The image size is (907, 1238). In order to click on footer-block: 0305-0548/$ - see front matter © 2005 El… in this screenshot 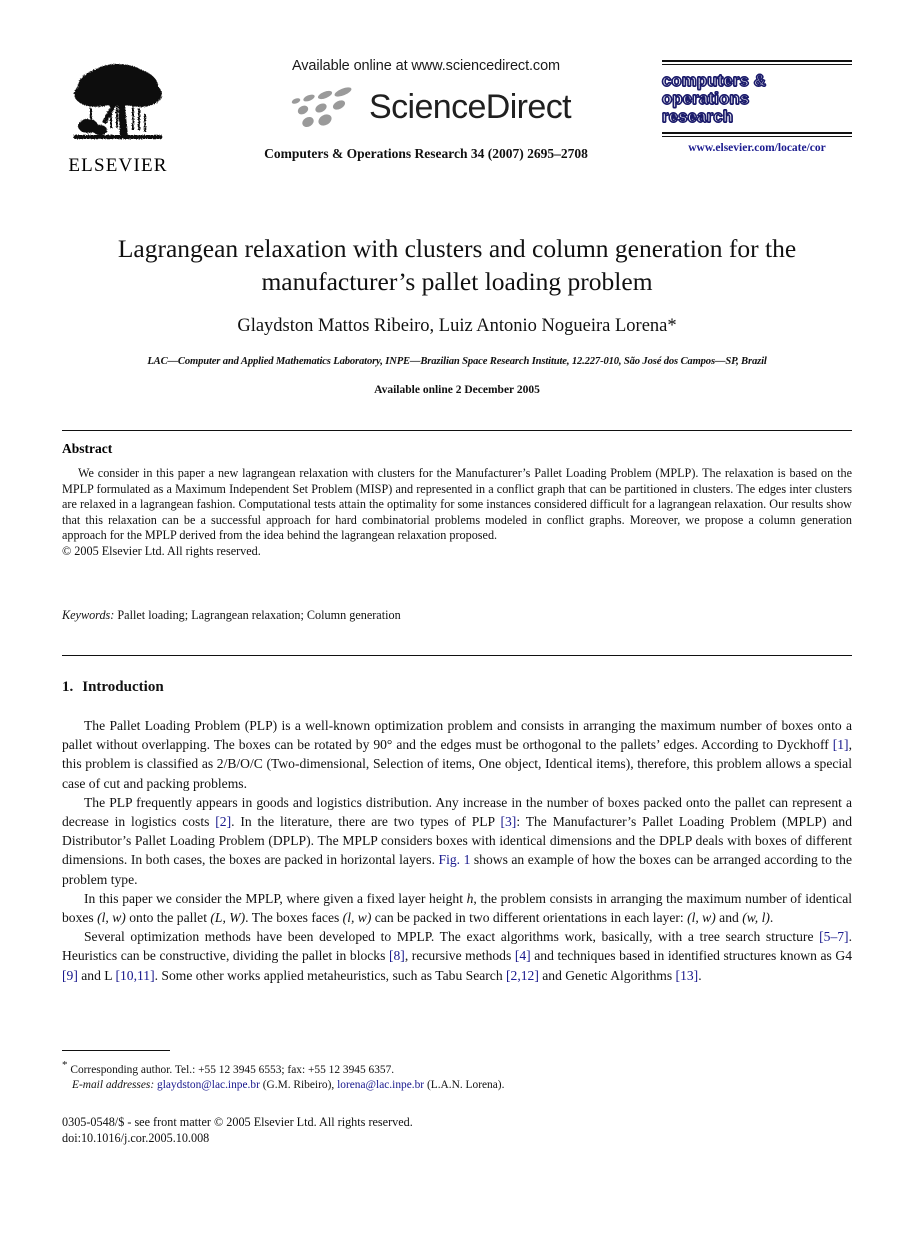, I will do `click(237, 1130)`.